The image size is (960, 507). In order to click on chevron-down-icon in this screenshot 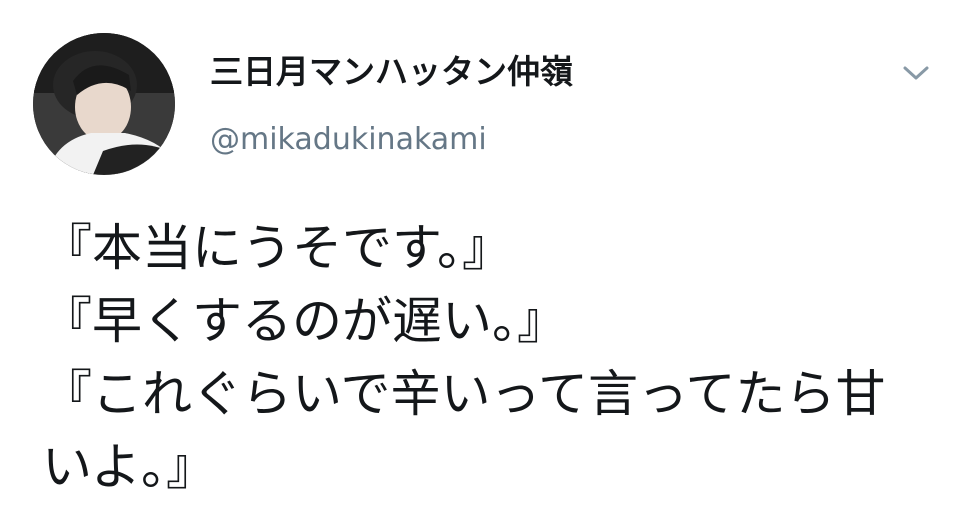, I will do `click(916, 73)`.